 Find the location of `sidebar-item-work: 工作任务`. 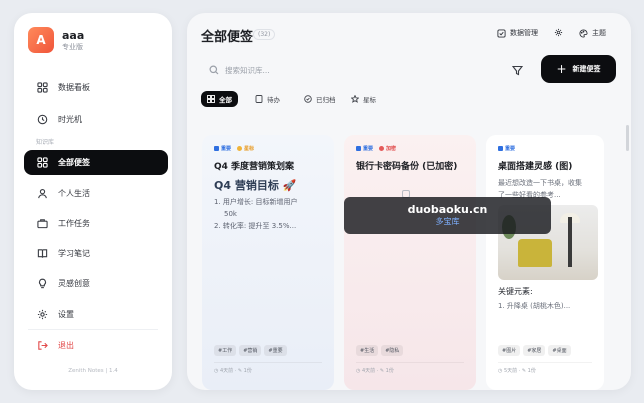

sidebar-item-work: 工作任务 is located at coordinates (96, 223).